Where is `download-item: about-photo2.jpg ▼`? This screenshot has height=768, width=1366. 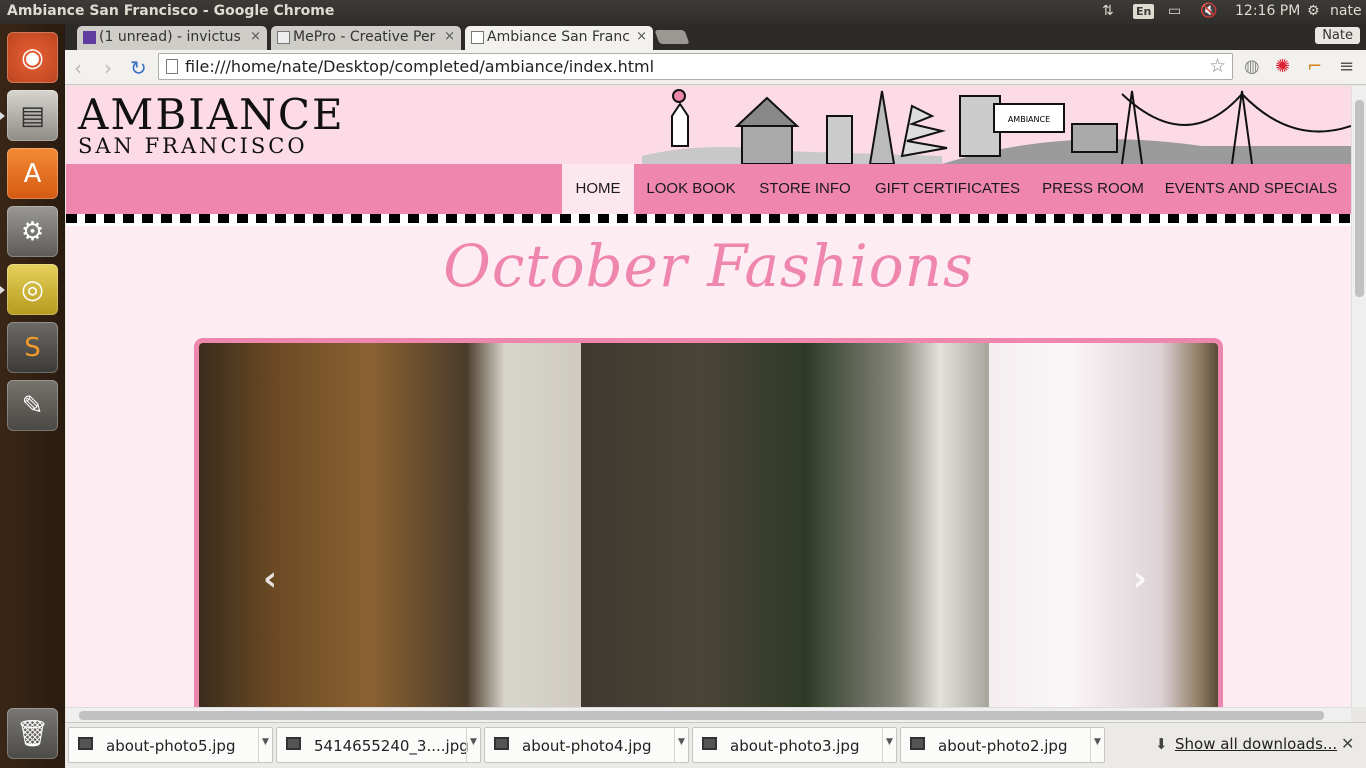
download-item: about-photo2.jpg ▼ is located at coordinates (1002, 745).